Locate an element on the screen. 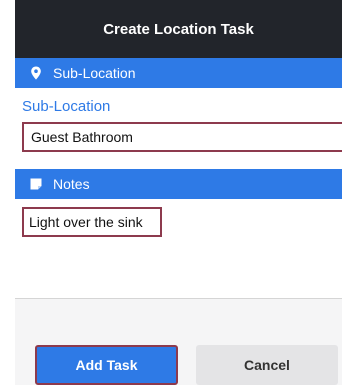 The image size is (342, 385). sublocation-input-value: Guest Bathroom is located at coordinates (82, 137).